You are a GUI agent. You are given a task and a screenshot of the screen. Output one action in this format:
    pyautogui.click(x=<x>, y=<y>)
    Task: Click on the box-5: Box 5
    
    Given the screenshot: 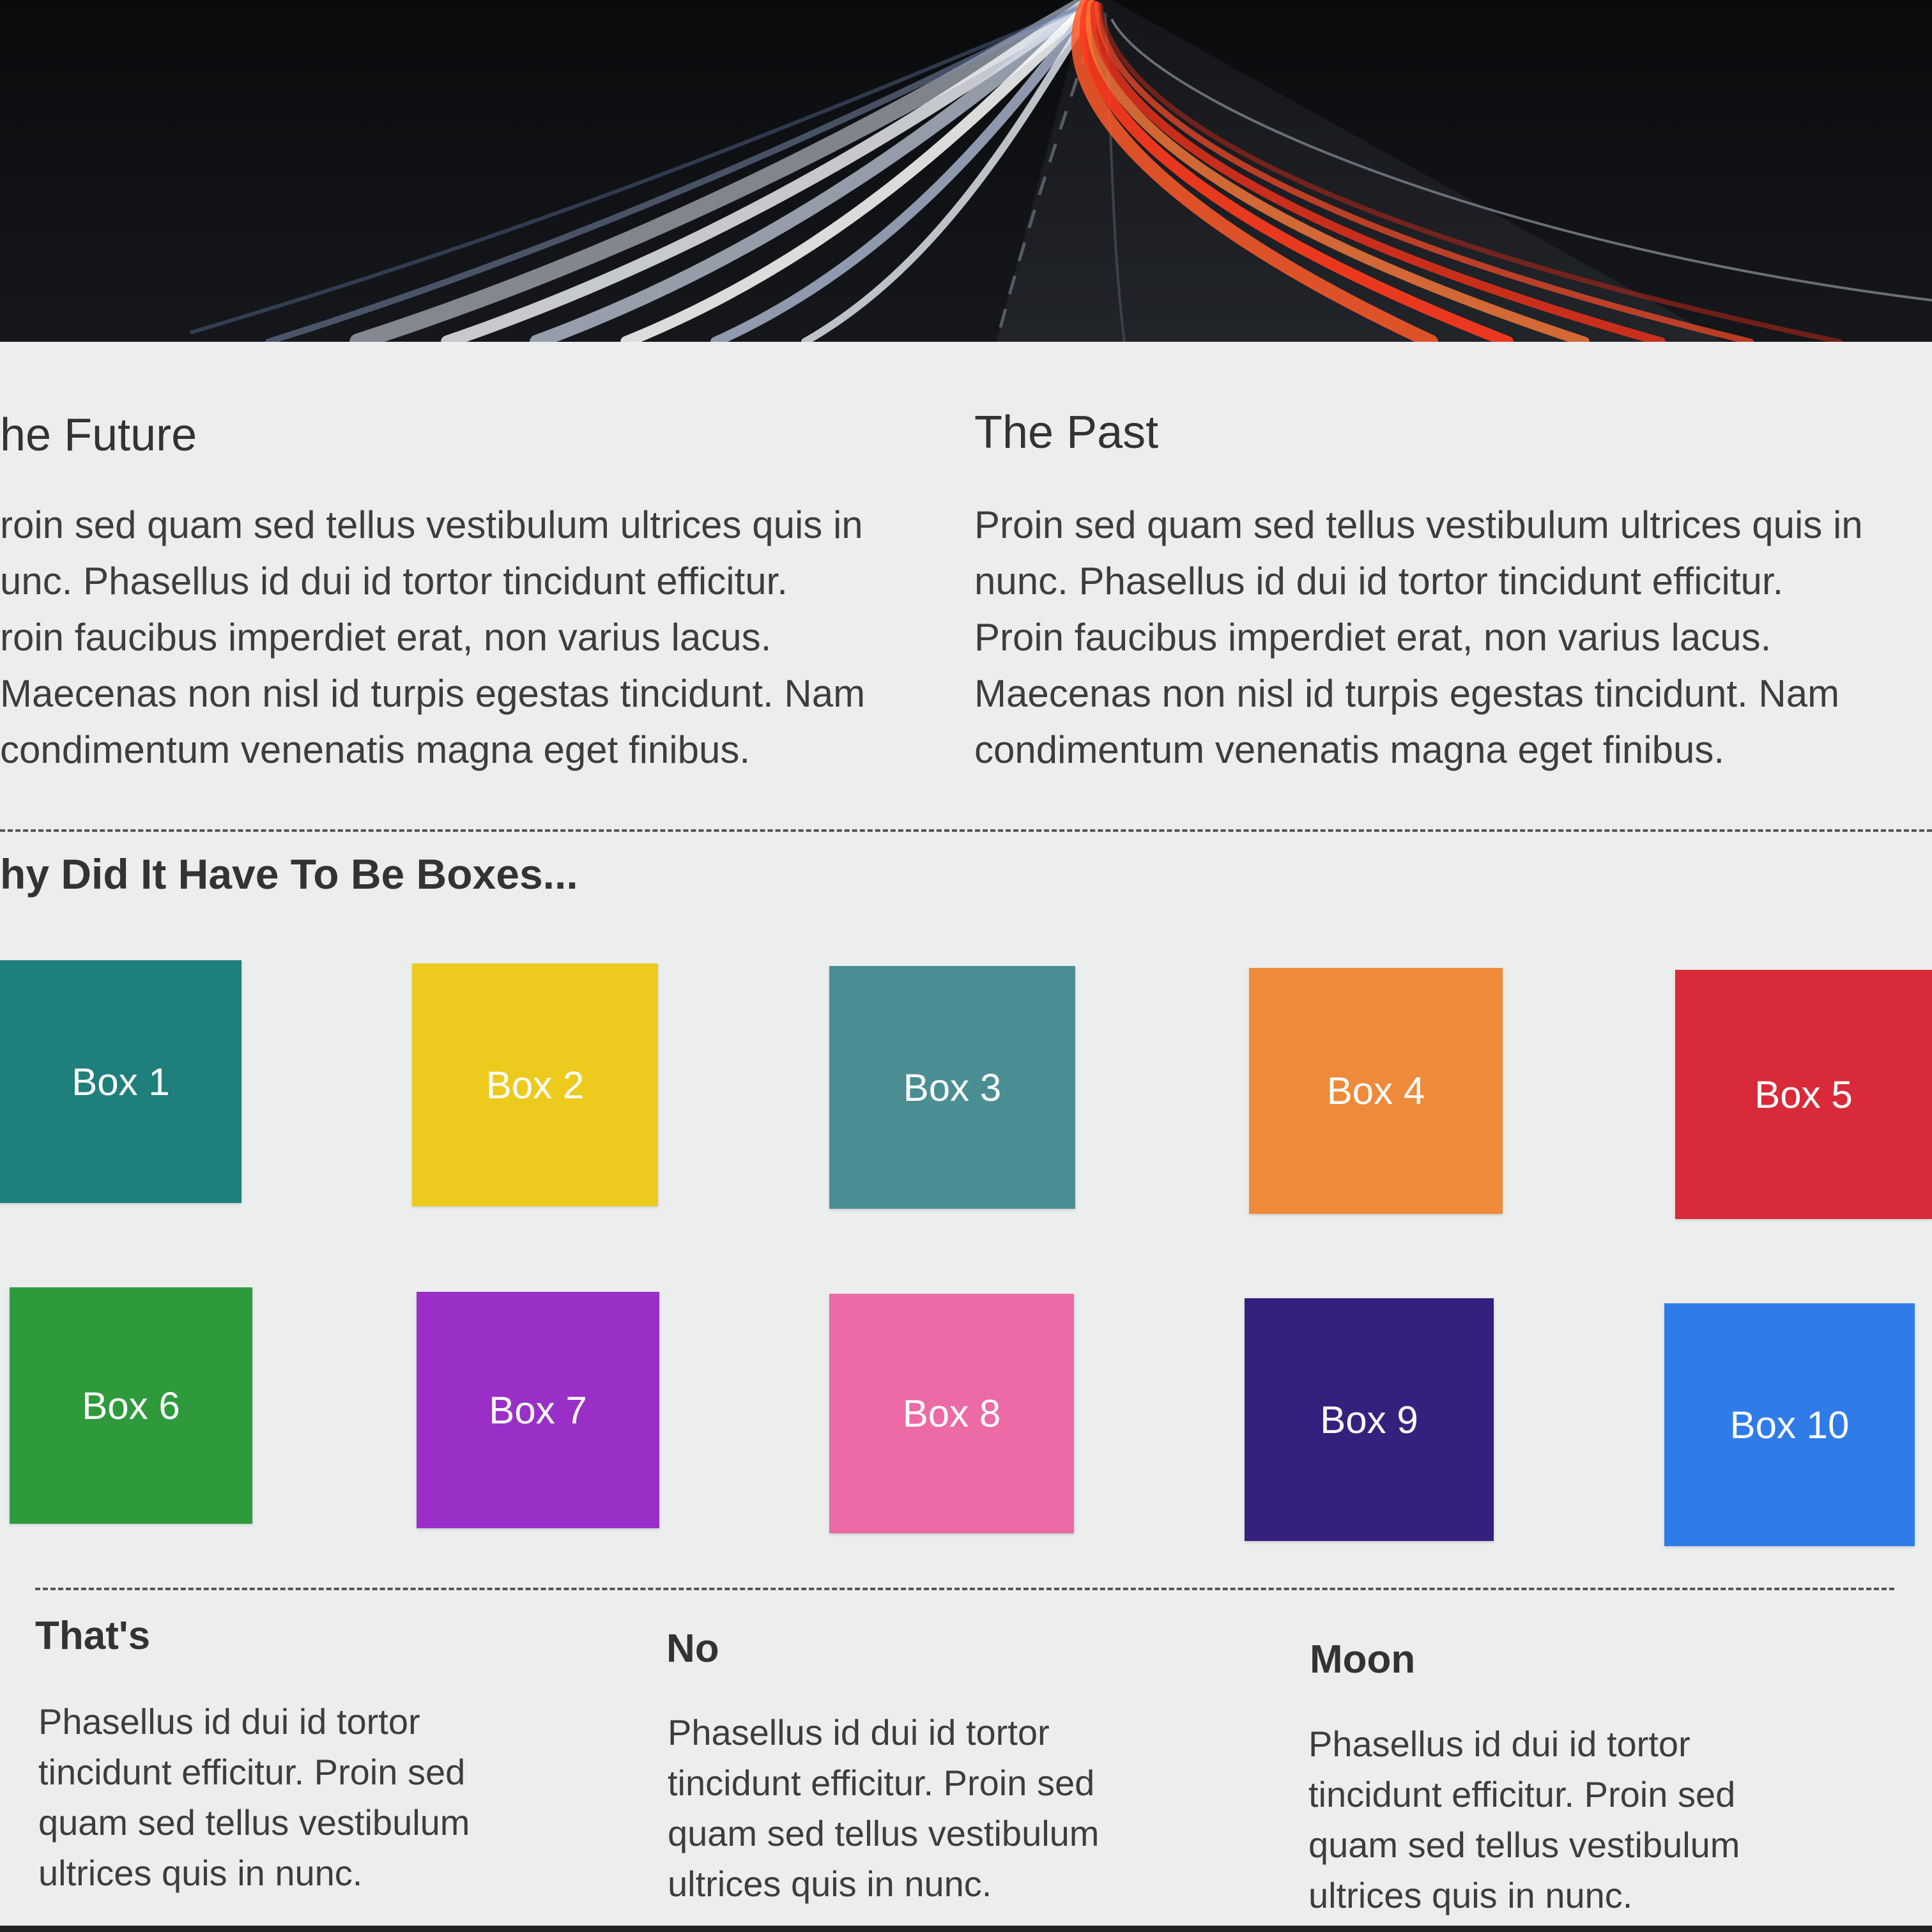 What is the action you would take?
    pyautogui.click(x=1803, y=1094)
    